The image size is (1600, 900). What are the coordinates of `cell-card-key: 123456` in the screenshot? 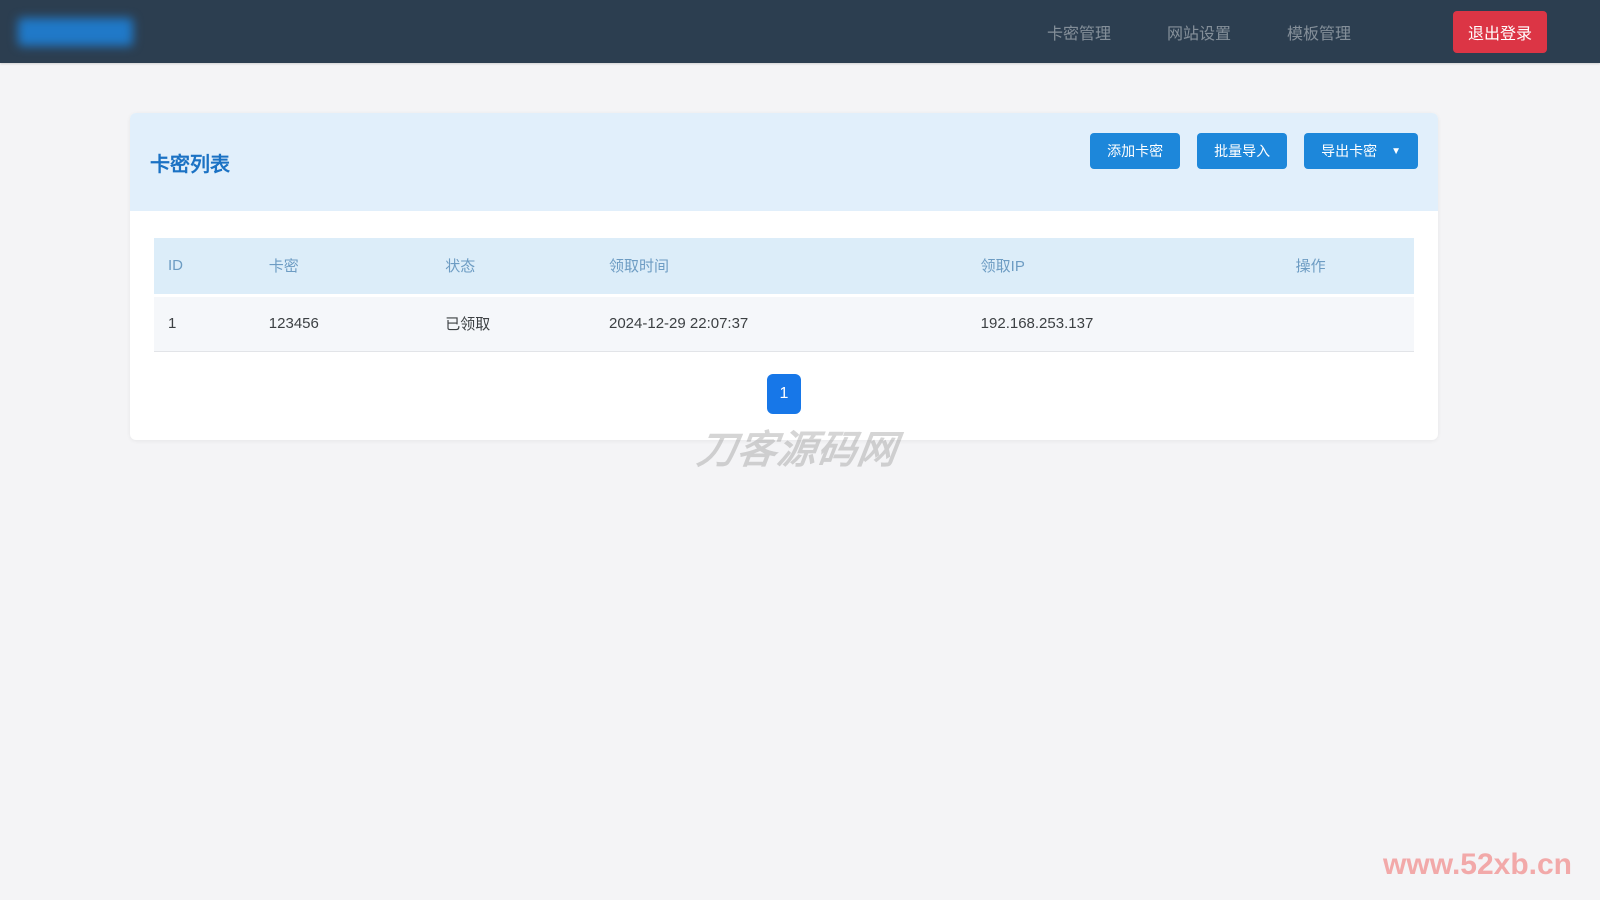 It's located at (343, 323).